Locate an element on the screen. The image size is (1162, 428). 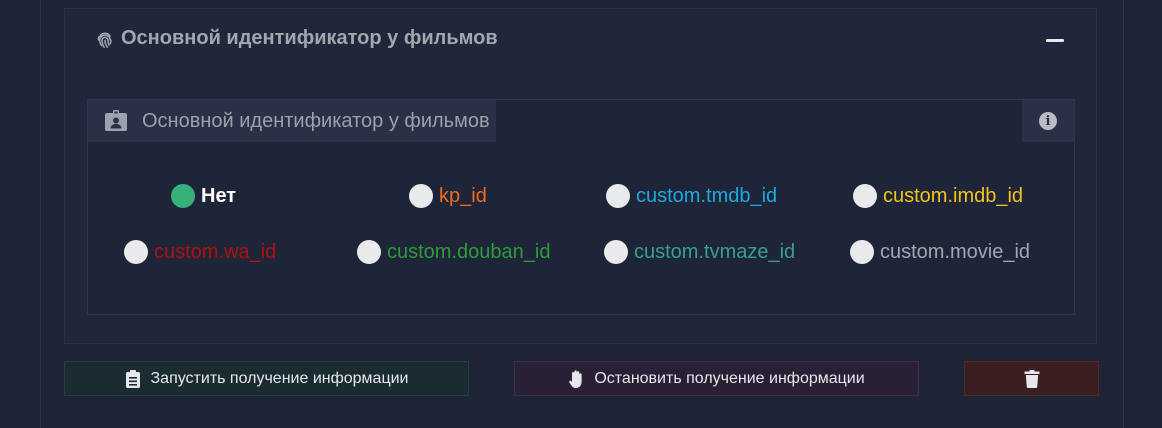
radio-option-kp-id: kp_id is located at coordinates (448, 196).